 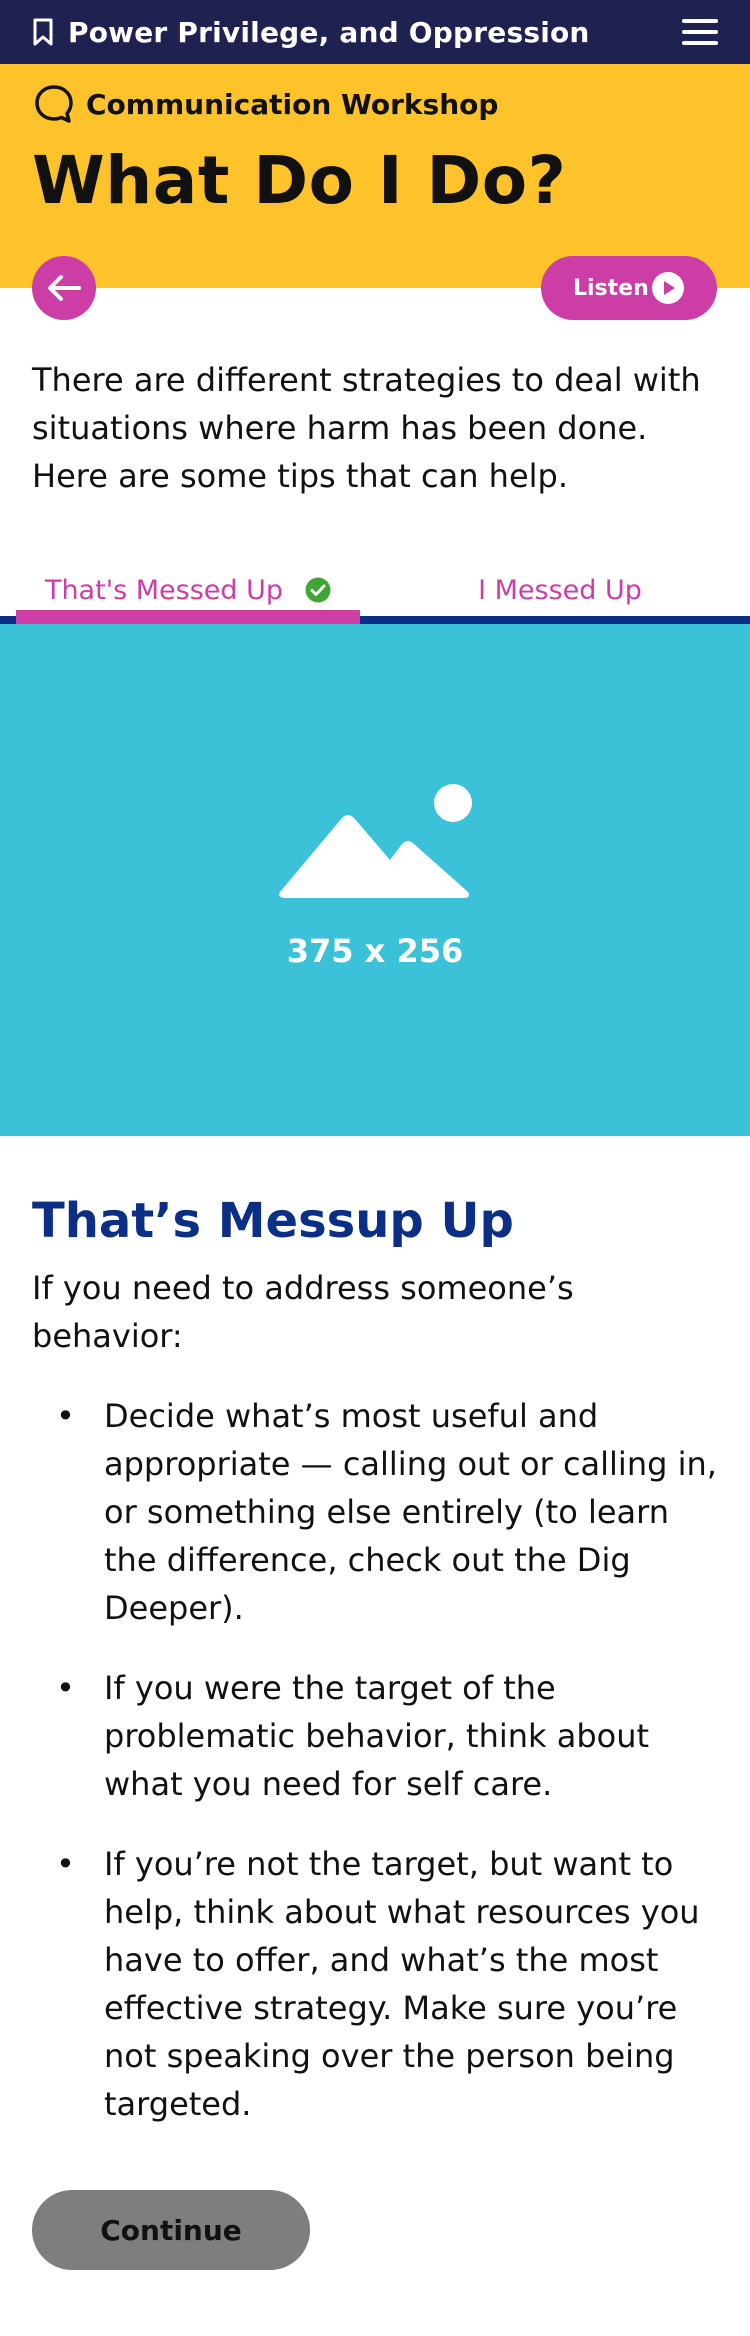 What do you see at coordinates (164, 590) in the screenshot?
I see `tab-label: That's Messed Up` at bounding box center [164, 590].